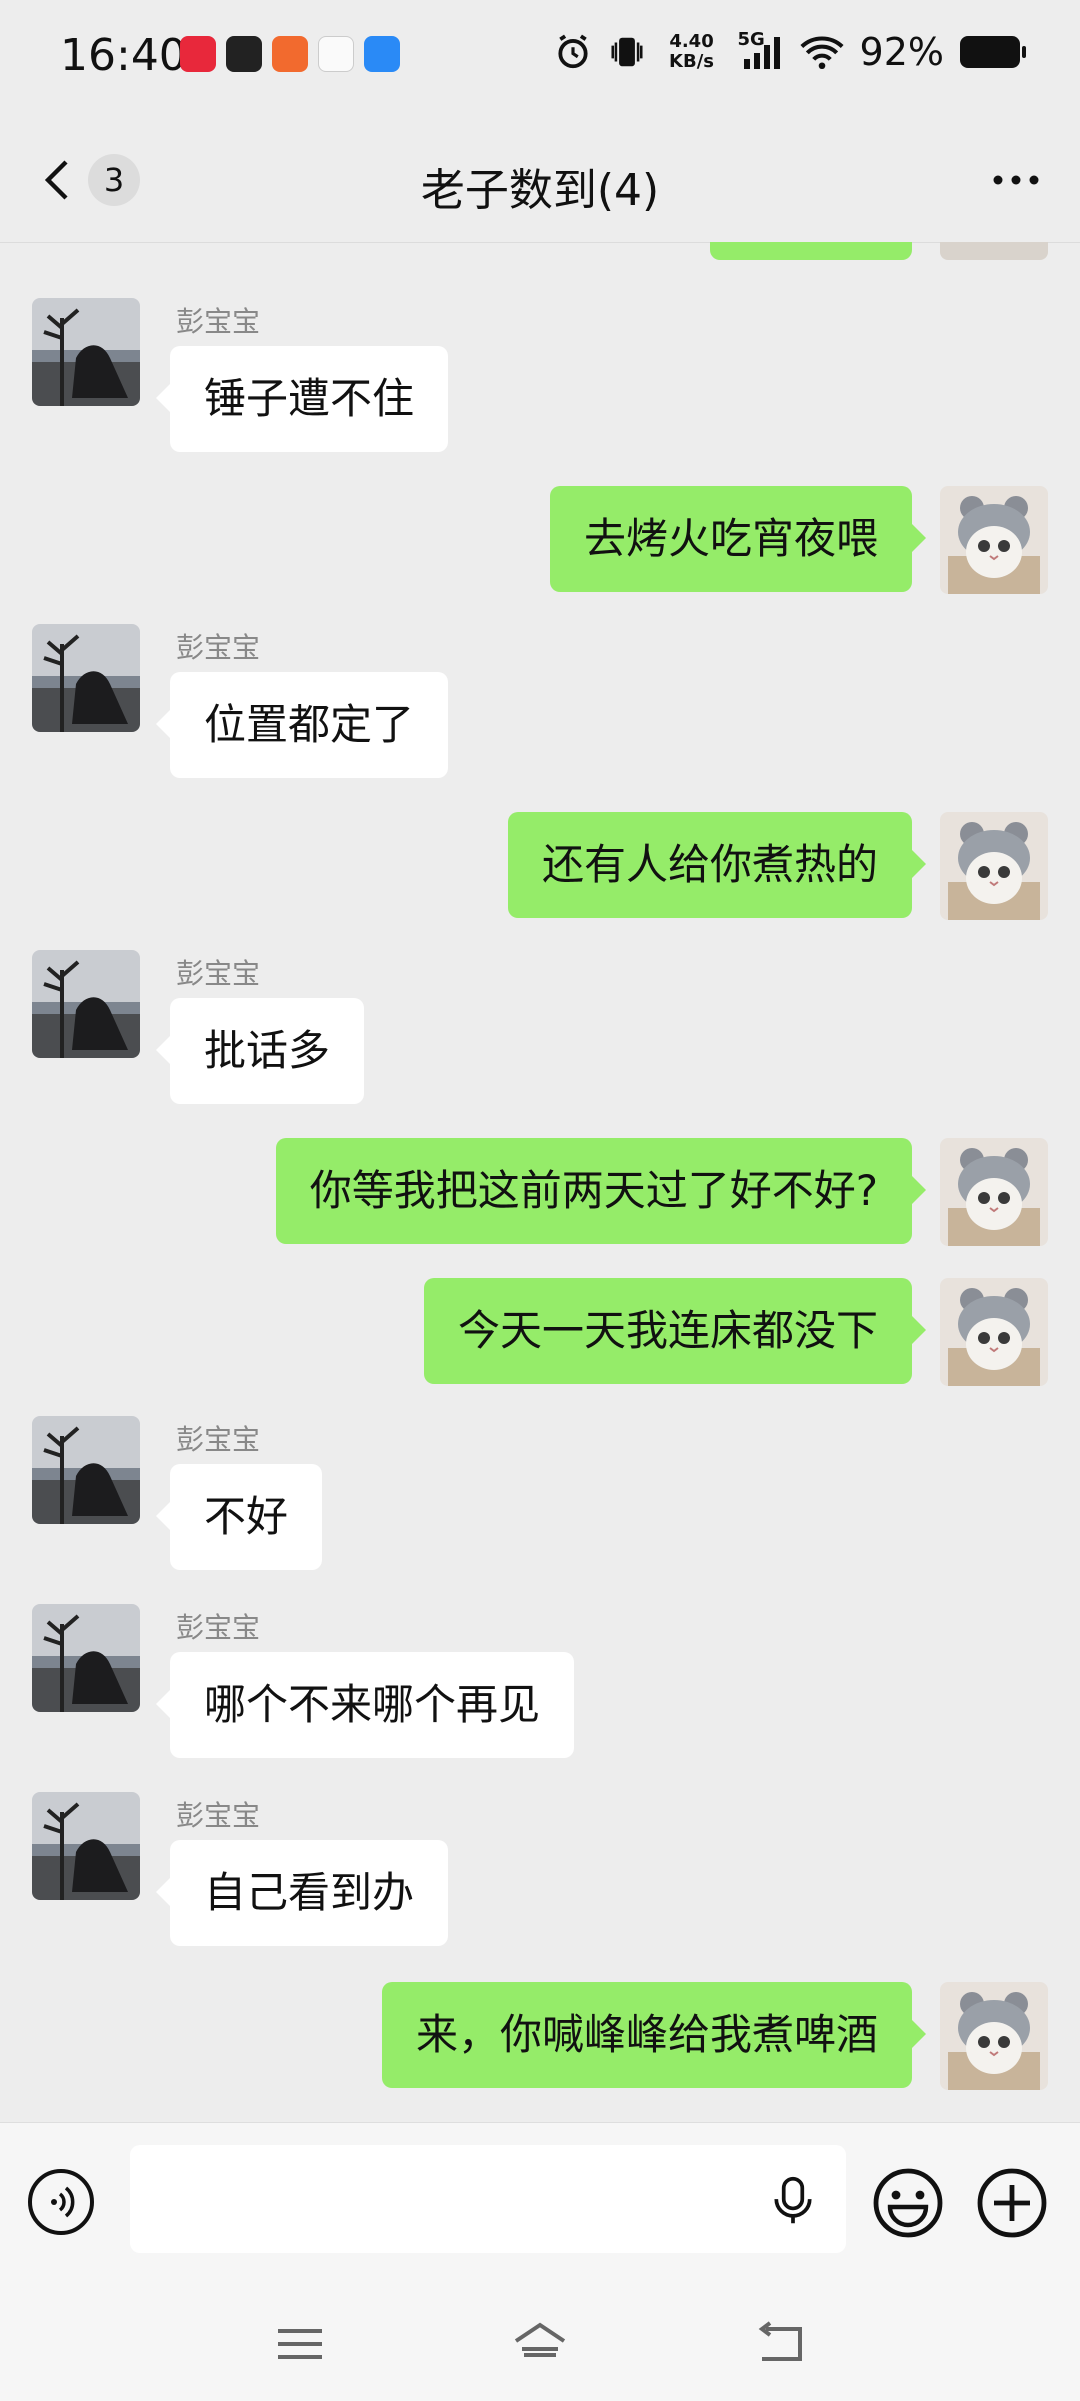 Image resolution: width=1080 pixels, height=2401 pixels. Describe the element at coordinates (300, 2344) in the screenshot. I see `menu-icon` at that location.